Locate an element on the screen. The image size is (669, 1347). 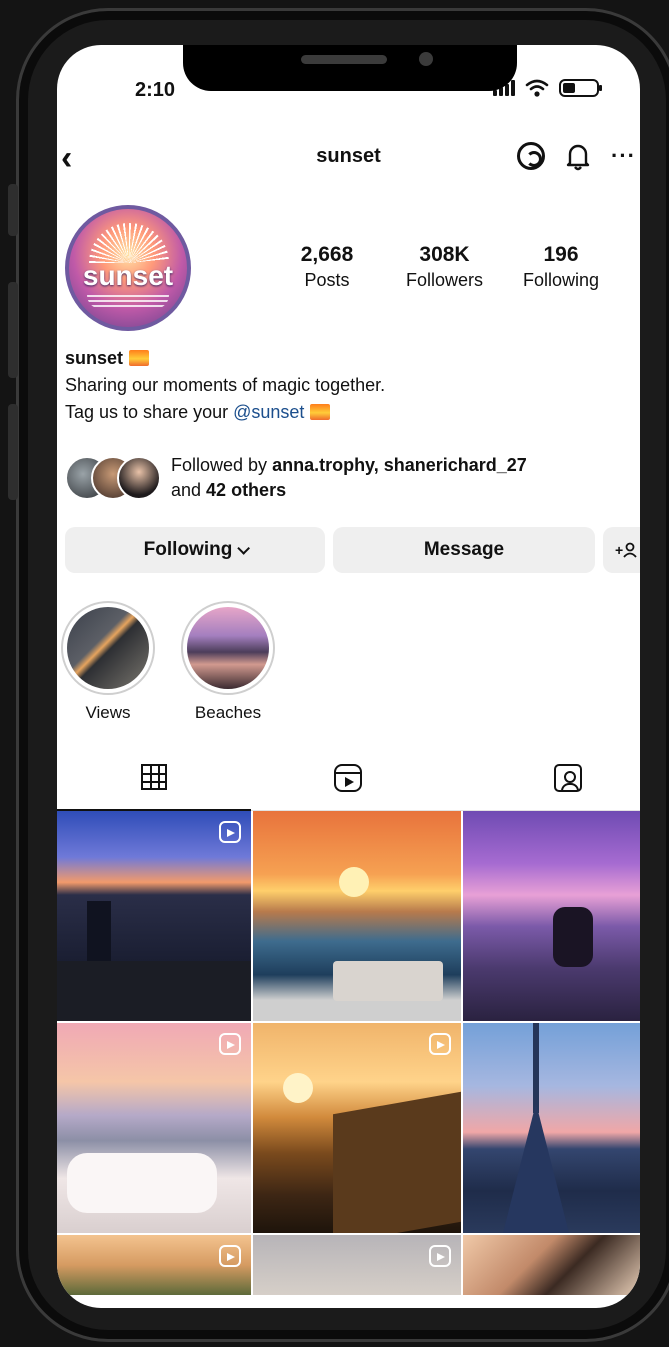
profile-actions: Following Message + is located at coordinates (352, 550).